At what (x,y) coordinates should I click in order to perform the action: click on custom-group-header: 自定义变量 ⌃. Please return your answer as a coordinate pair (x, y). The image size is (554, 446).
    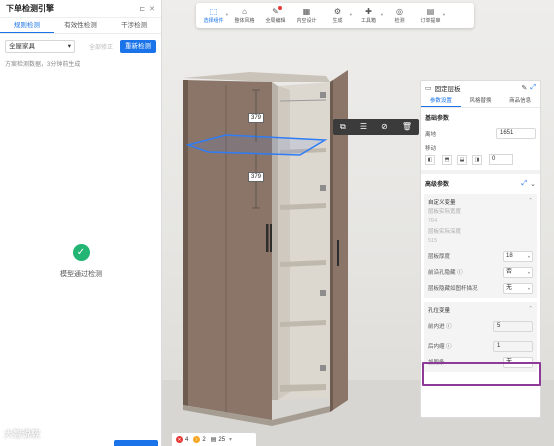
    Looking at the image, I should click on (480, 202).